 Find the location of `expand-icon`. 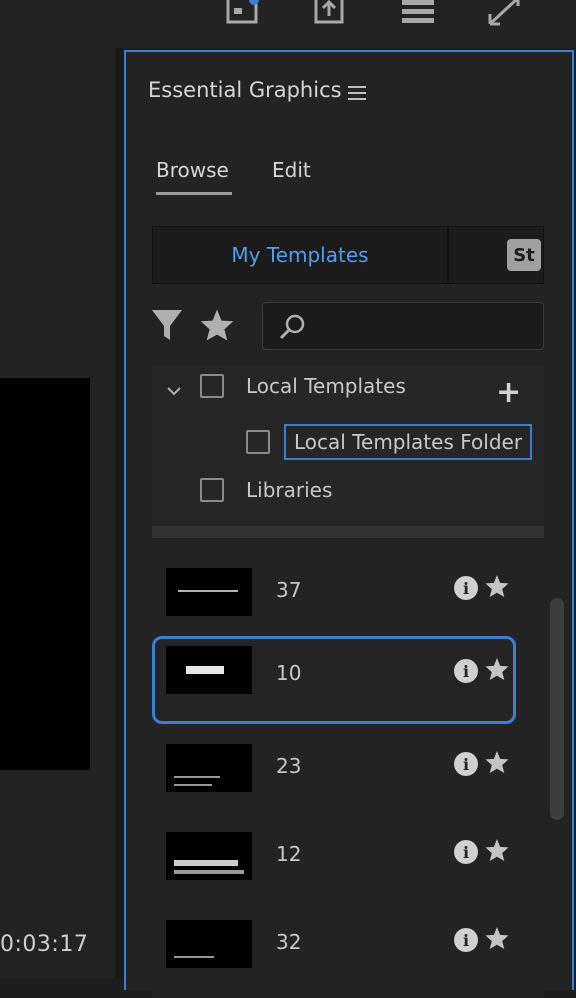

expand-icon is located at coordinates (504, 15).